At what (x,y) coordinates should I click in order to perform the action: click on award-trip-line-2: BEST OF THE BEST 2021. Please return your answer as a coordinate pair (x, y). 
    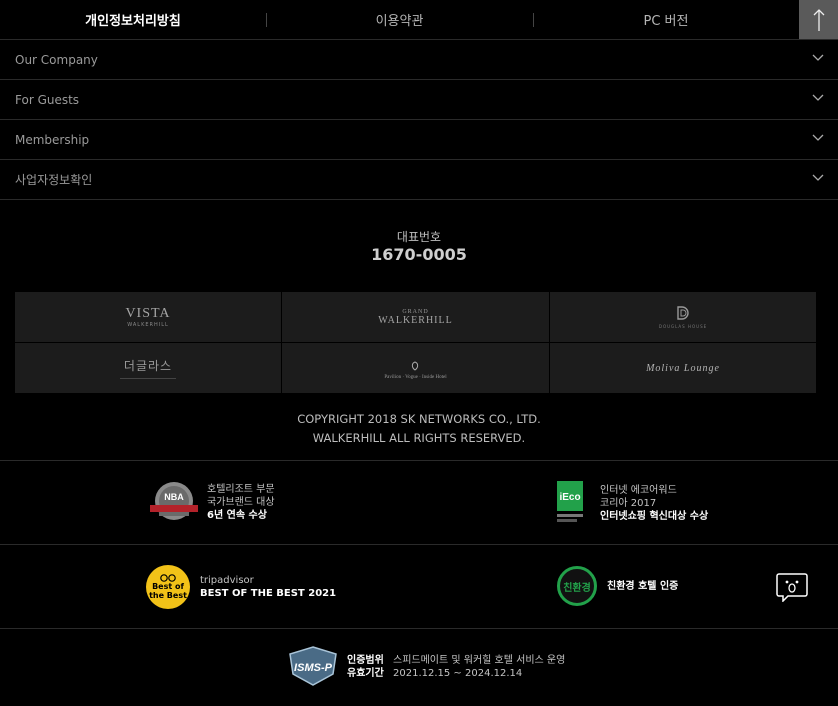
    Looking at the image, I should click on (268, 593).